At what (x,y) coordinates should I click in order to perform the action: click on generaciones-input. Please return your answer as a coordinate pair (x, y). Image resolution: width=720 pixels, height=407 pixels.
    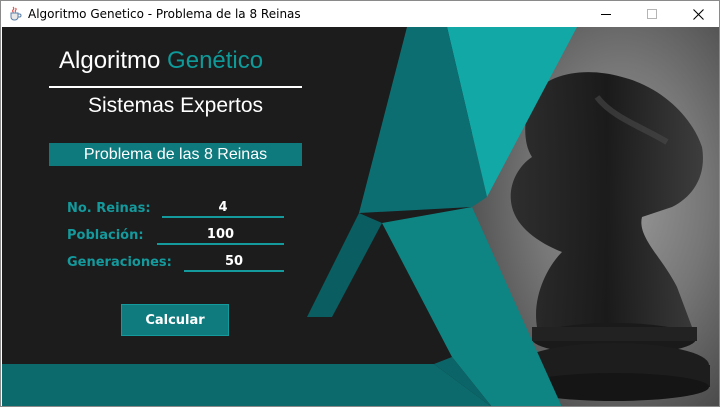
    Looking at the image, I should click on (234, 262).